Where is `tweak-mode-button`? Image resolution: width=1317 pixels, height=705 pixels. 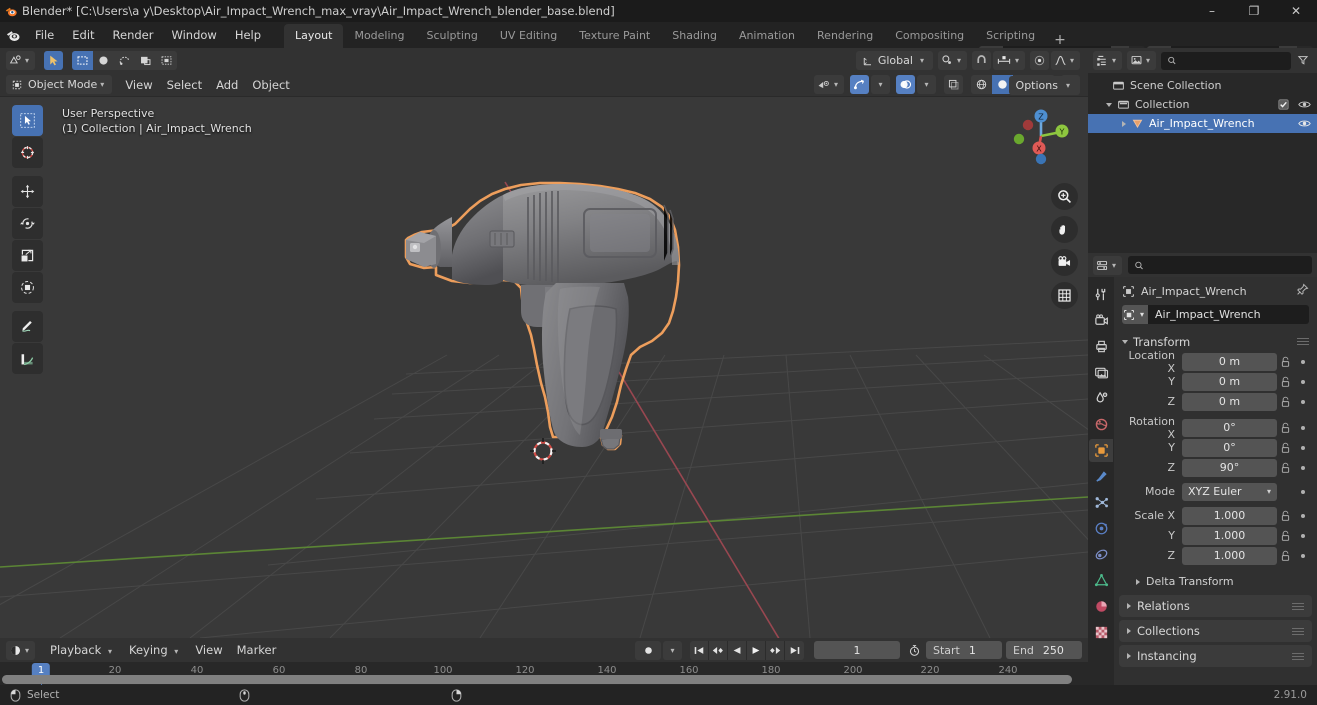
tweak-mode-button is located at coordinates (54, 60).